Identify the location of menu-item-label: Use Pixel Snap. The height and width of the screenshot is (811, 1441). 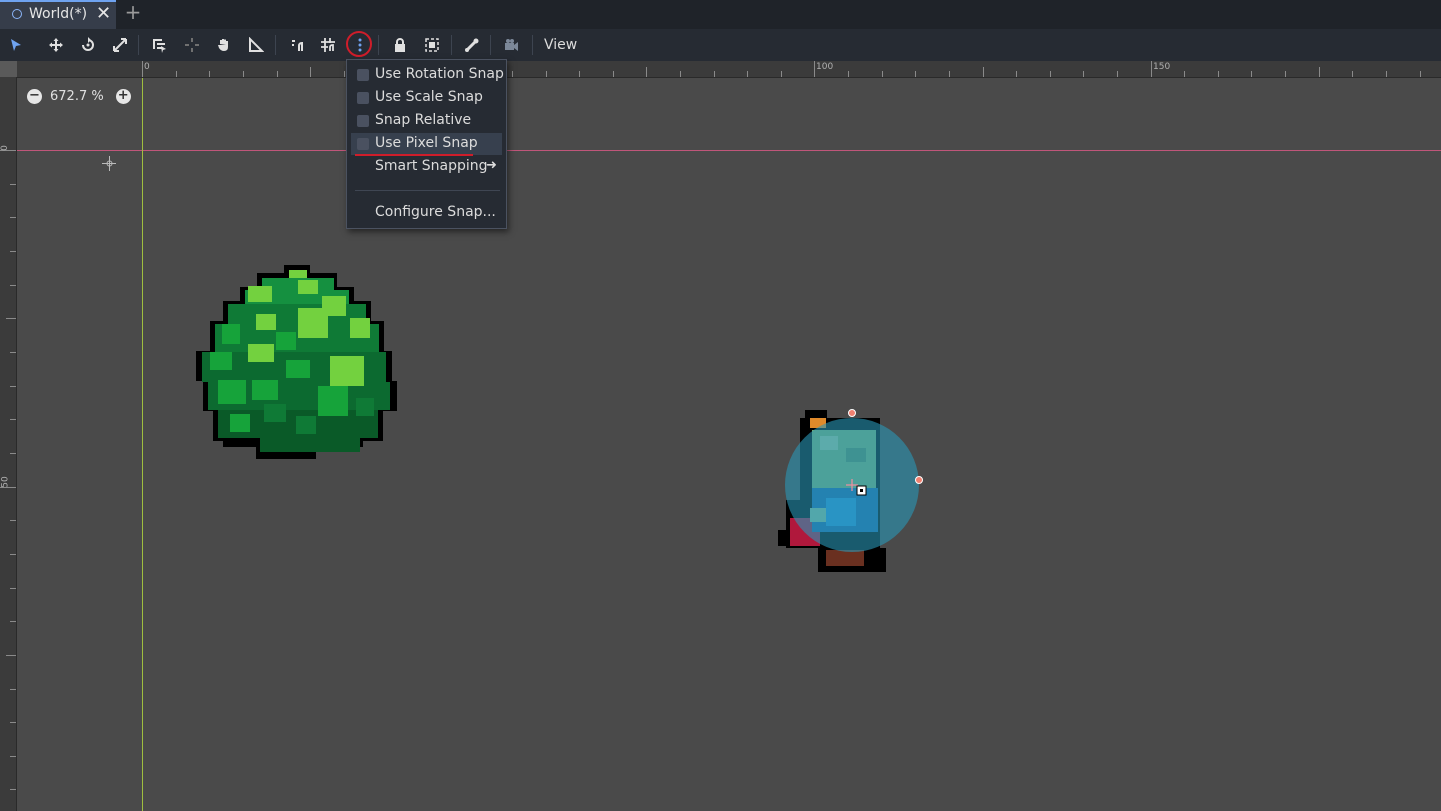
(426, 143).